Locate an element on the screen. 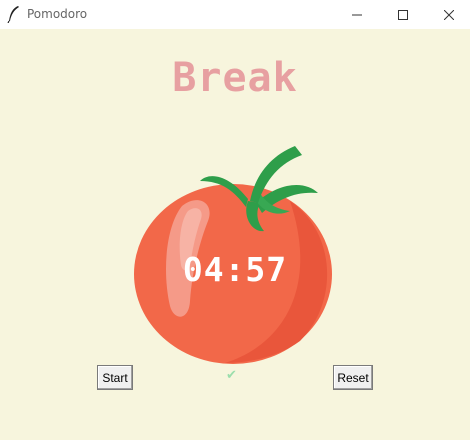 The width and height of the screenshot is (470, 440). close-button is located at coordinates (448, 14).